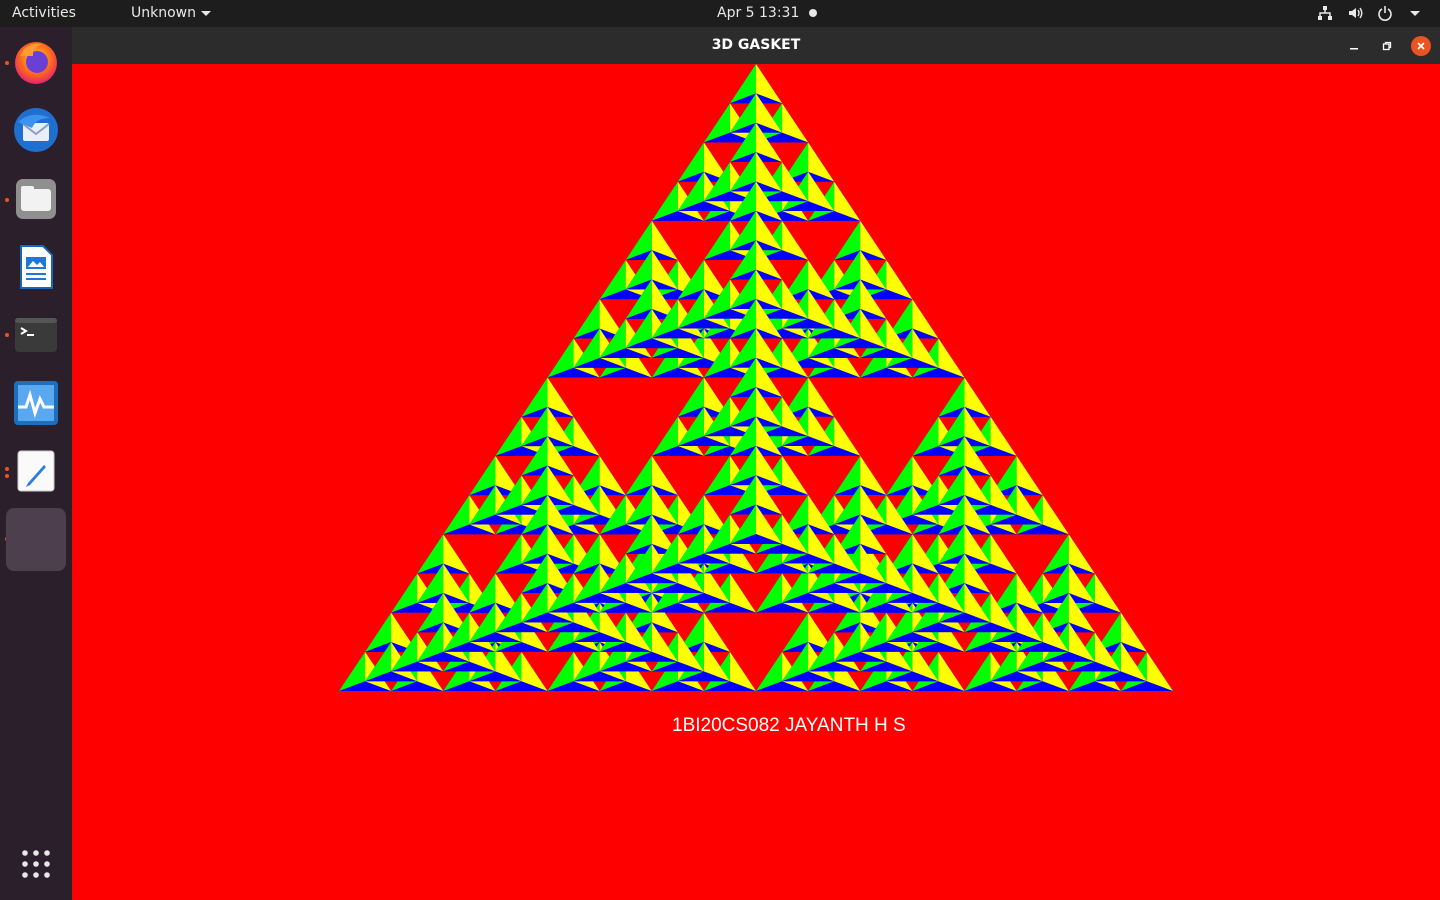  What do you see at coordinates (1370, 13) in the screenshot?
I see `system-tray` at bounding box center [1370, 13].